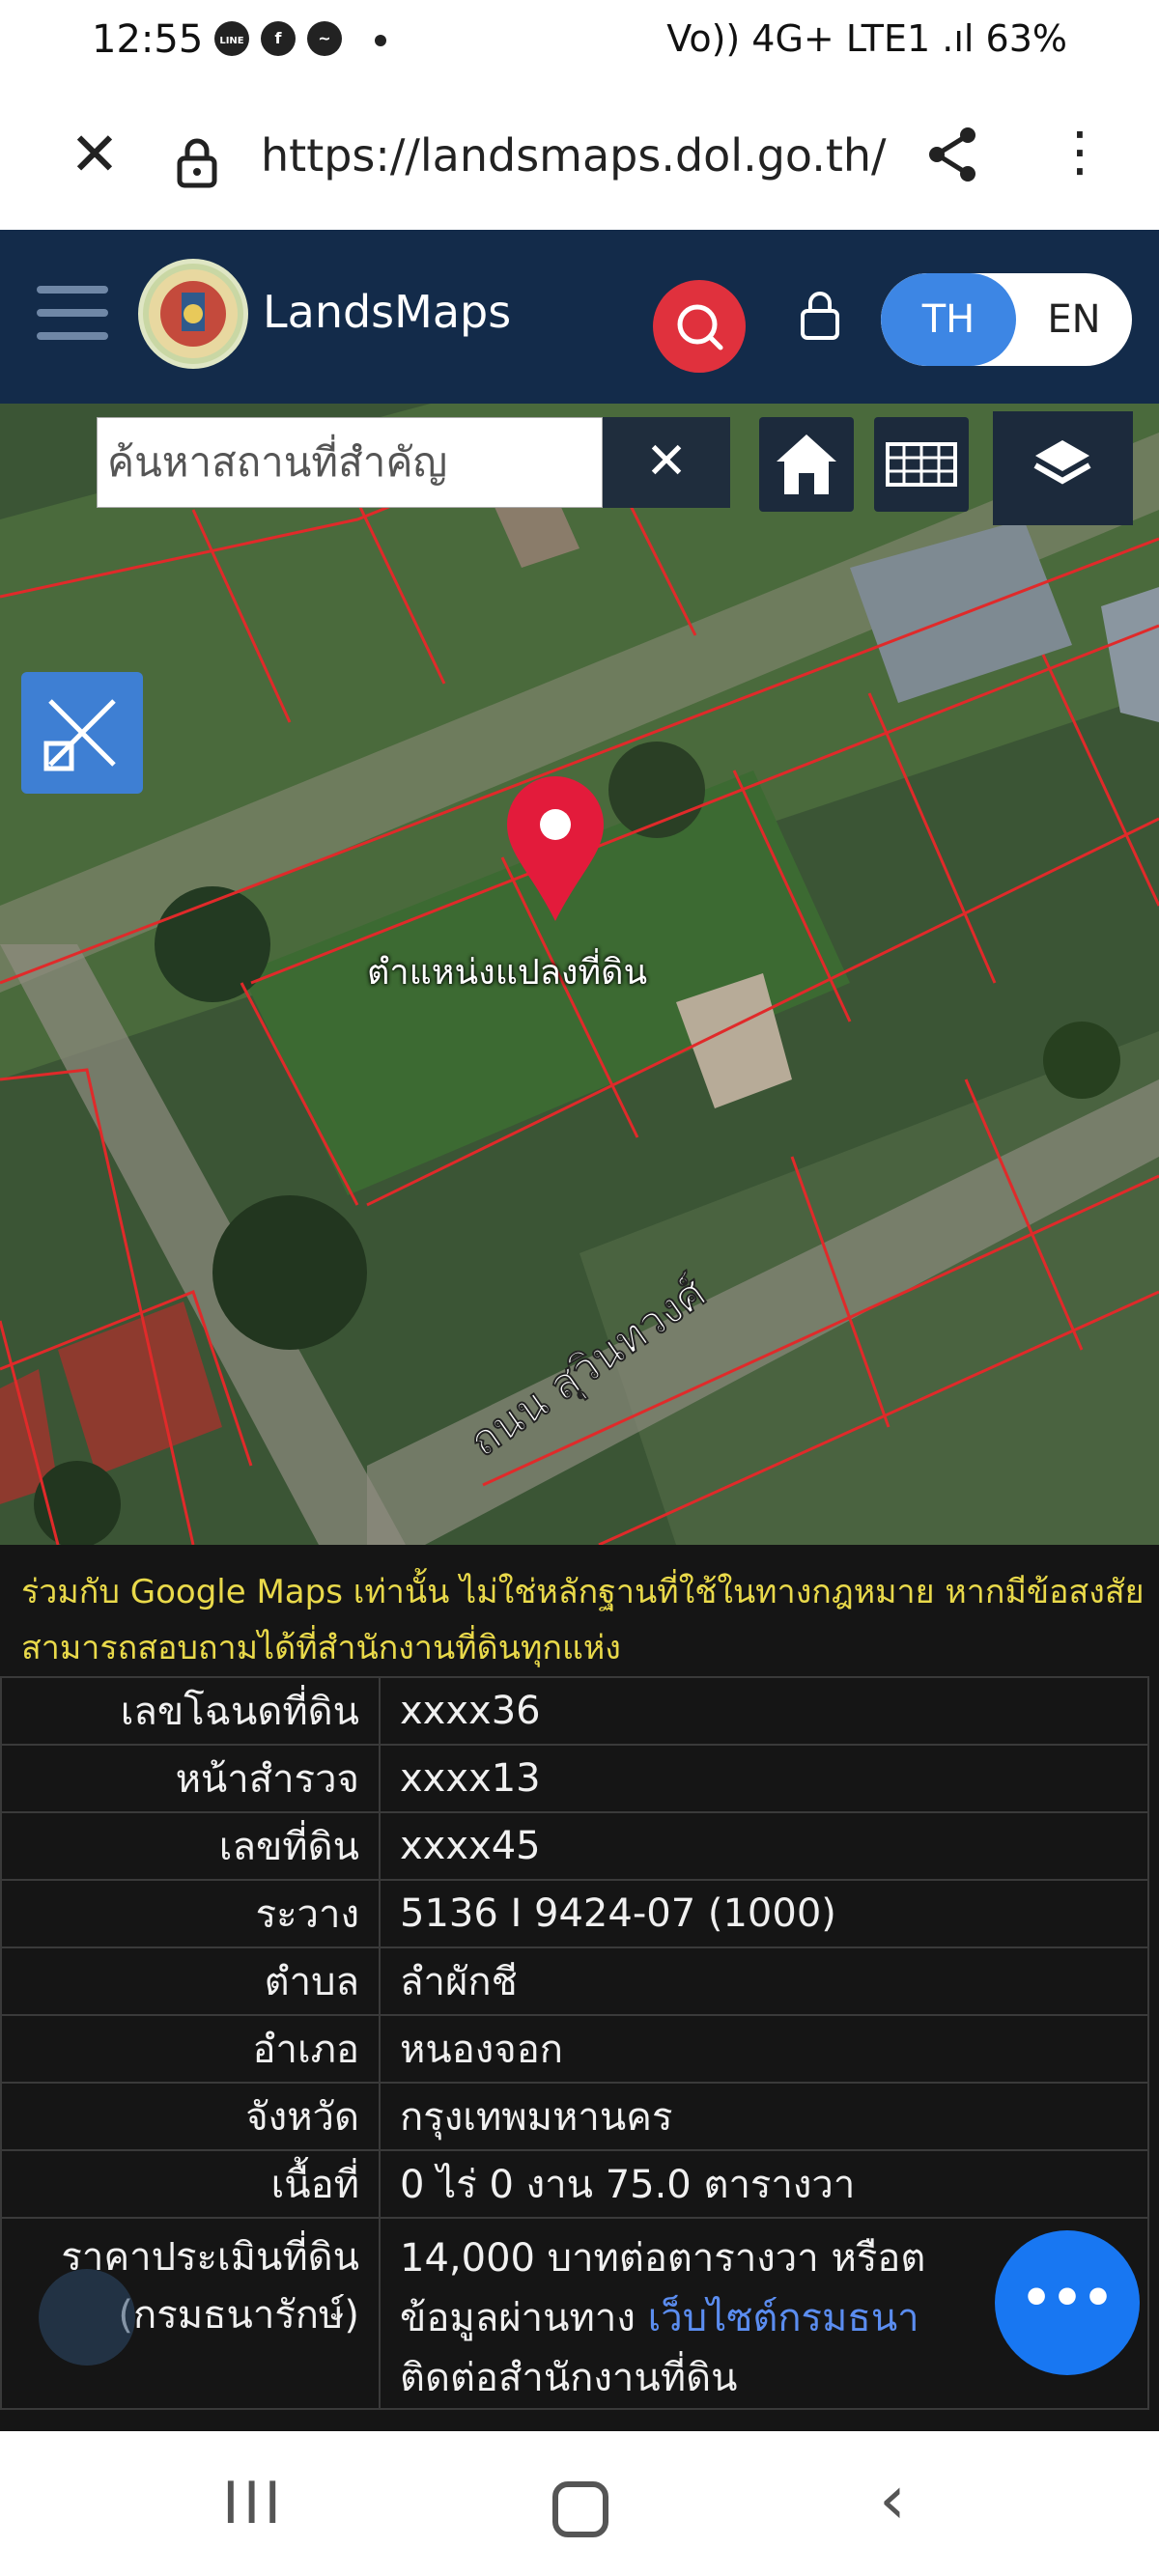  What do you see at coordinates (893, 2500) in the screenshot?
I see `back-icon: ‹` at bounding box center [893, 2500].